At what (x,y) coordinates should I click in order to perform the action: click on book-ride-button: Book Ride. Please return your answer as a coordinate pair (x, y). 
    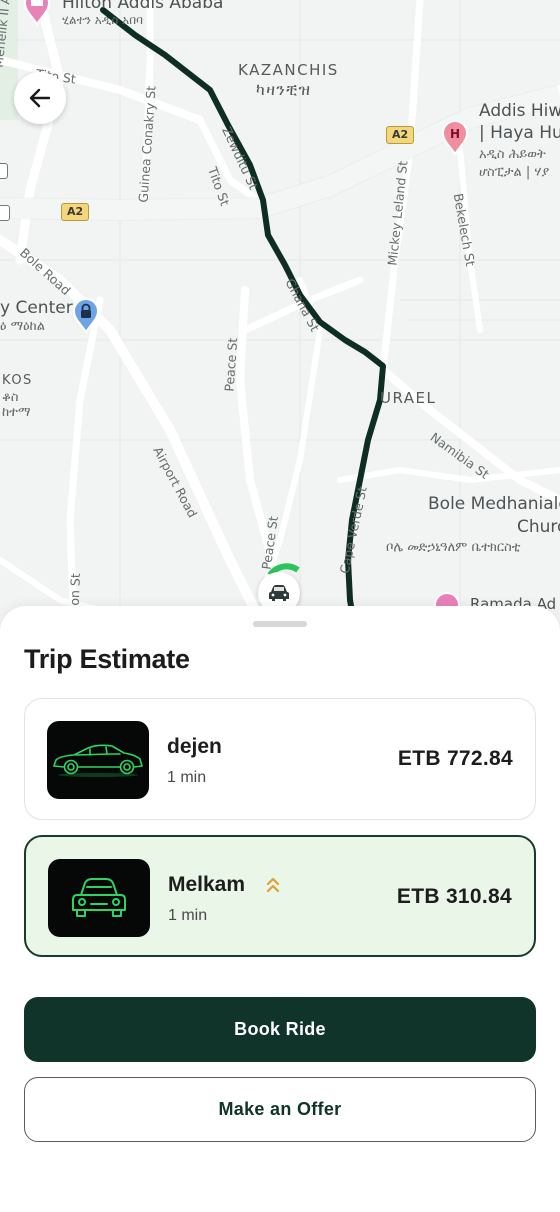
    Looking at the image, I should click on (280, 1029).